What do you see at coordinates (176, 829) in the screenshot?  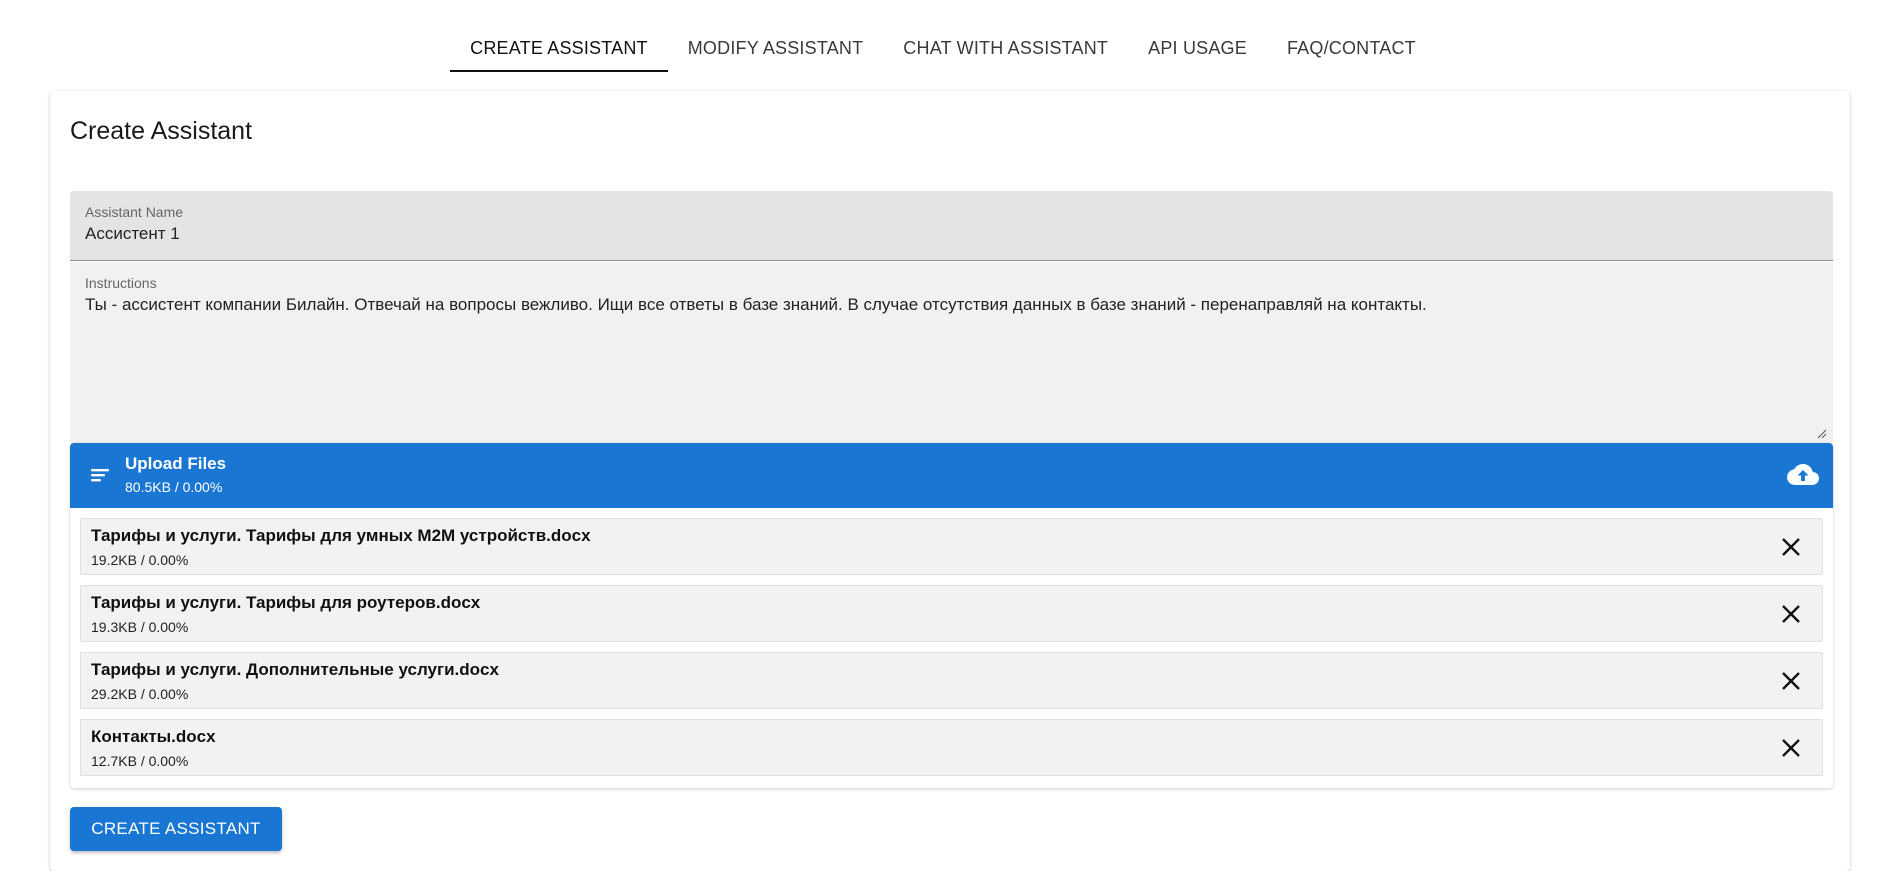 I see `create-assistant-button: CREATE ASSISTANT` at bounding box center [176, 829].